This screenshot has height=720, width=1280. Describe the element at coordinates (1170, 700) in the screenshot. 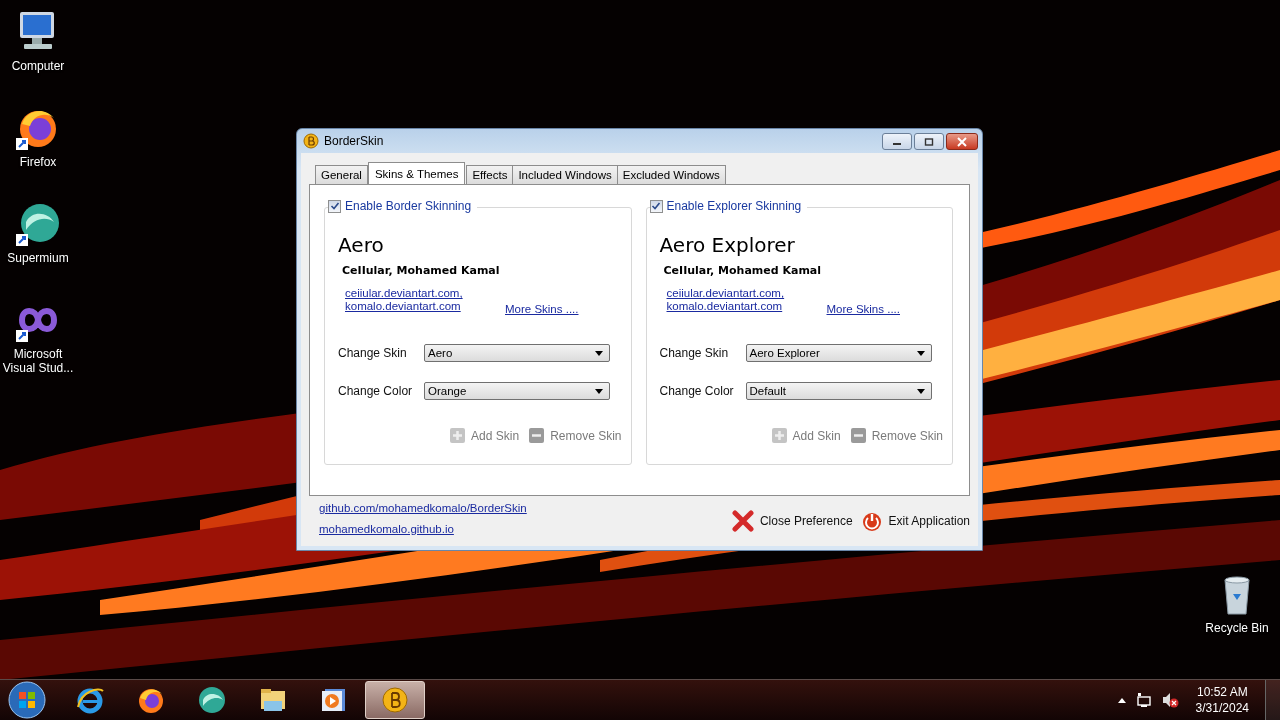

I see `muted-speaker-icon` at that location.